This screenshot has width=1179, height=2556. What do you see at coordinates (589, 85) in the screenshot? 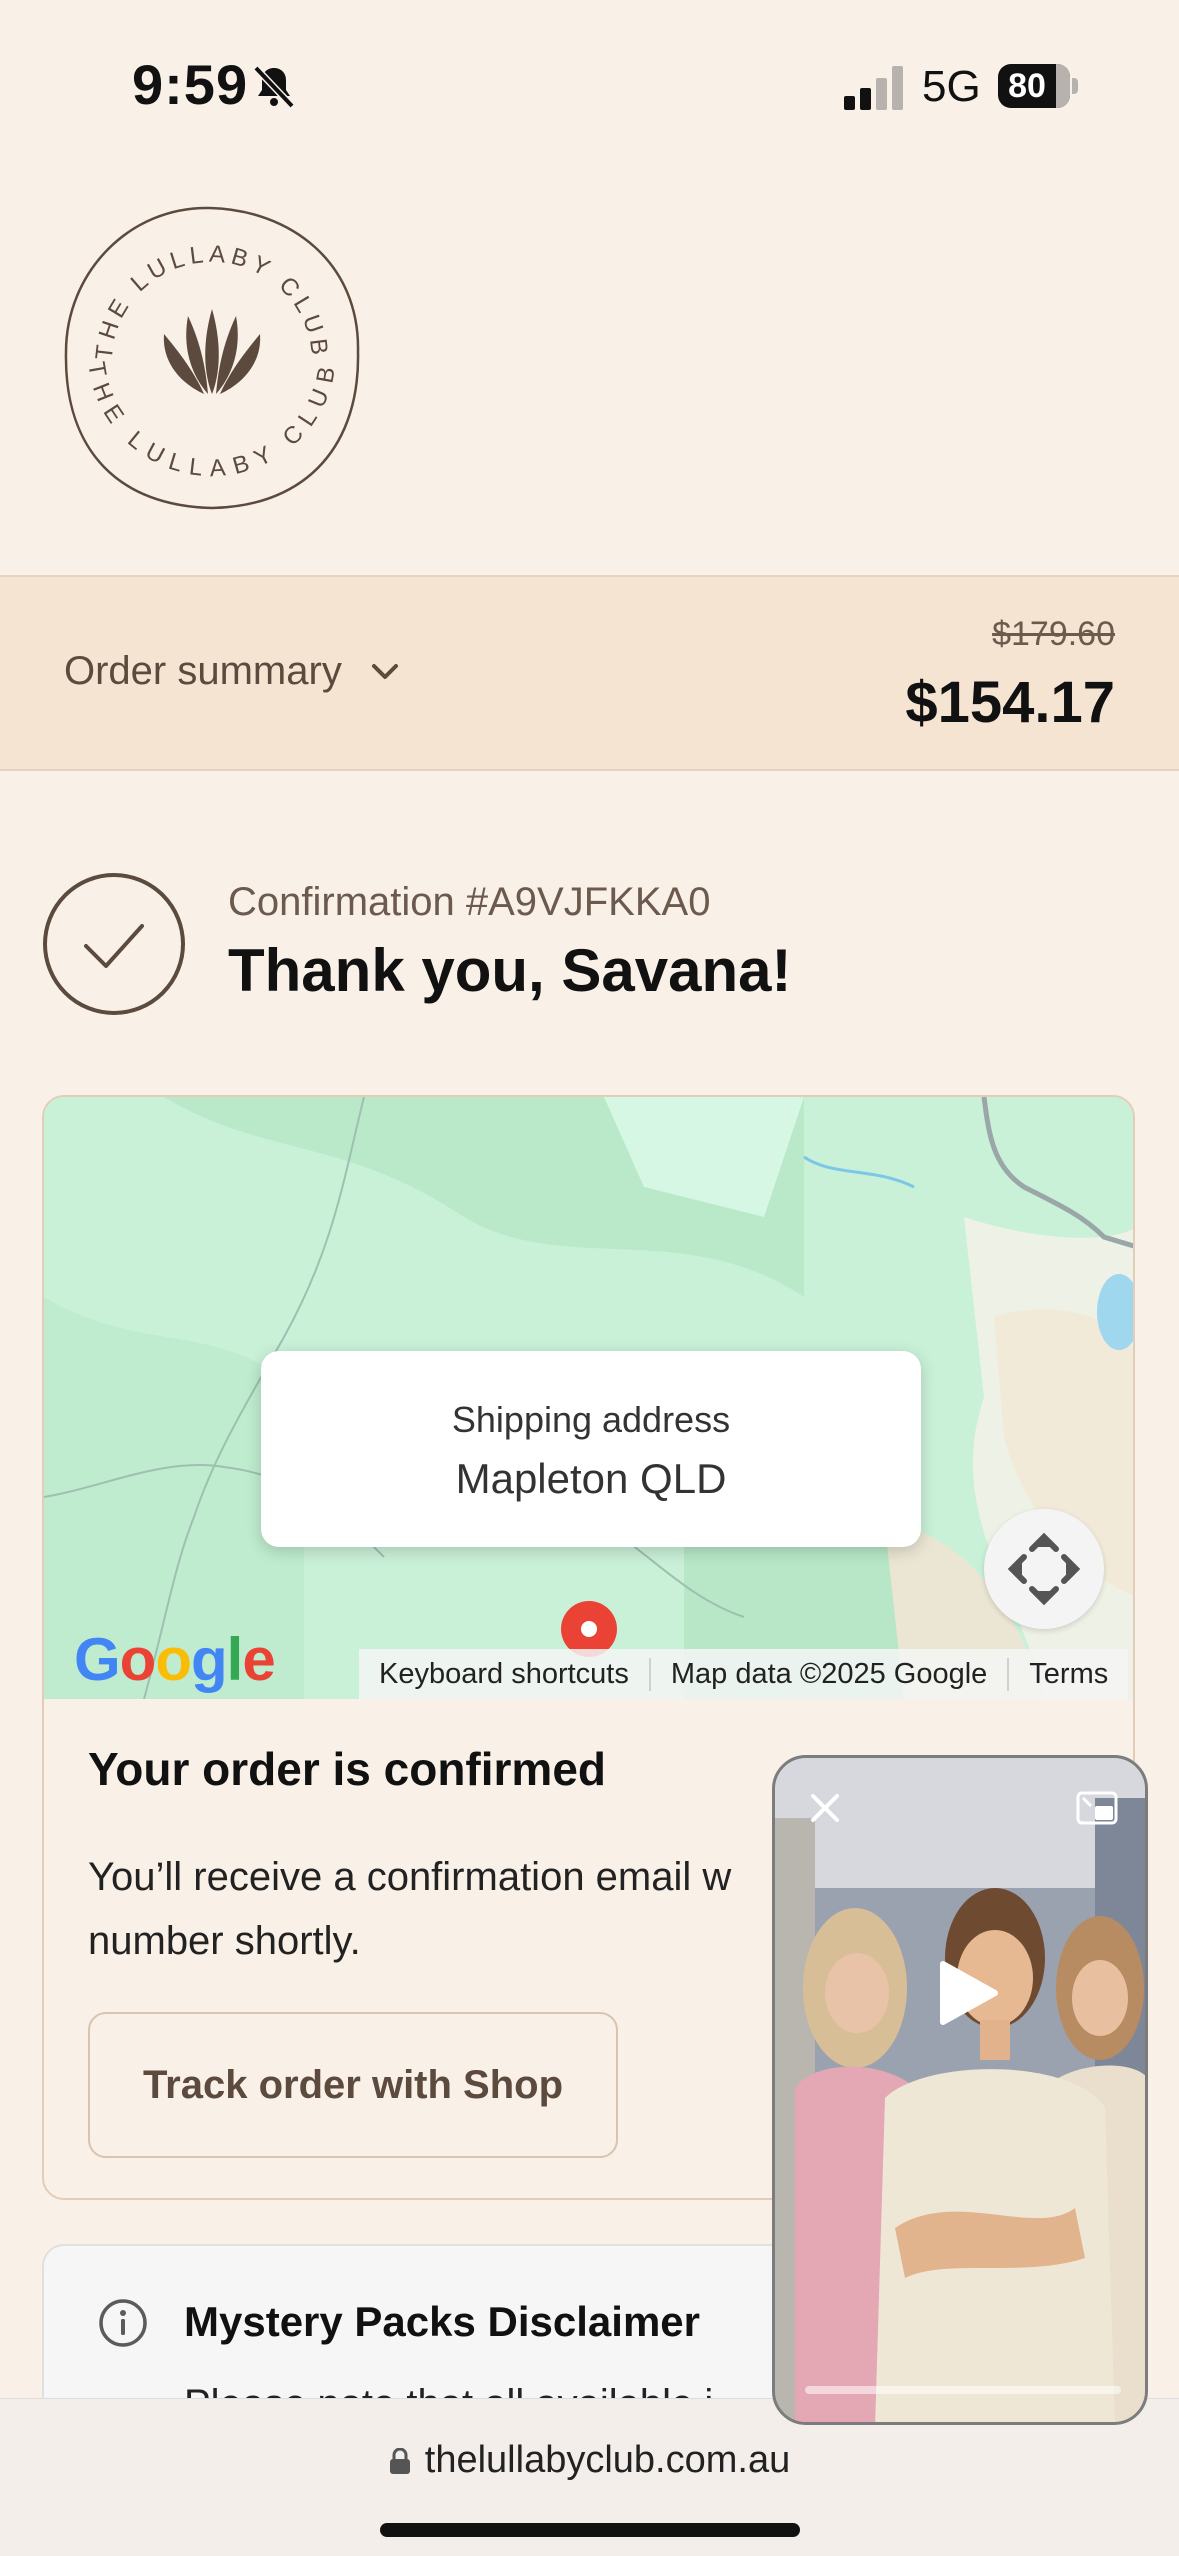
I see `status-bar: 9:59 5G 80` at bounding box center [589, 85].